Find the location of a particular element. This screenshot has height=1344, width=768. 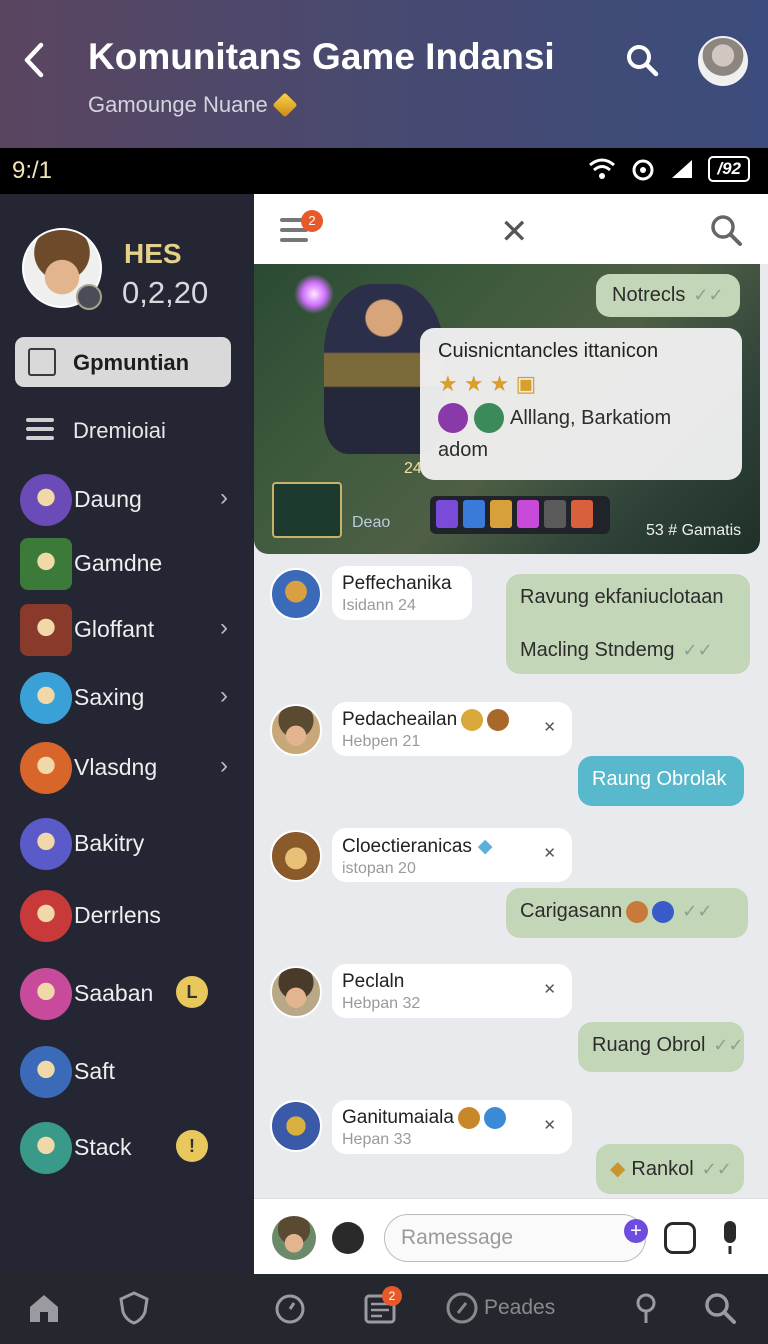

message-bubble-out: ◆ Rankol ✓✓ is located at coordinates (670, 1169).